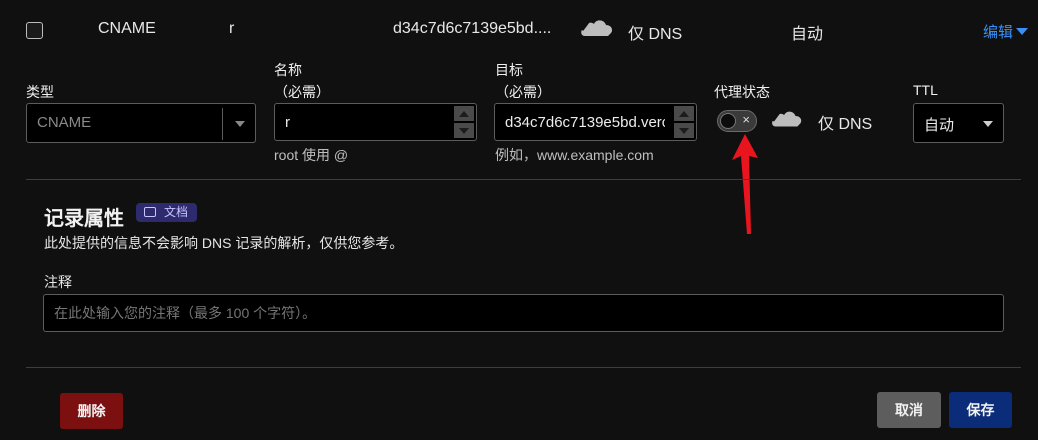 Image resolution: width=1038 pixels, height=440 pixels. What do you see at coordinates (141, 123) in the screenshot?
I see `type-select: CNAME` at bounding box center [141, 123].